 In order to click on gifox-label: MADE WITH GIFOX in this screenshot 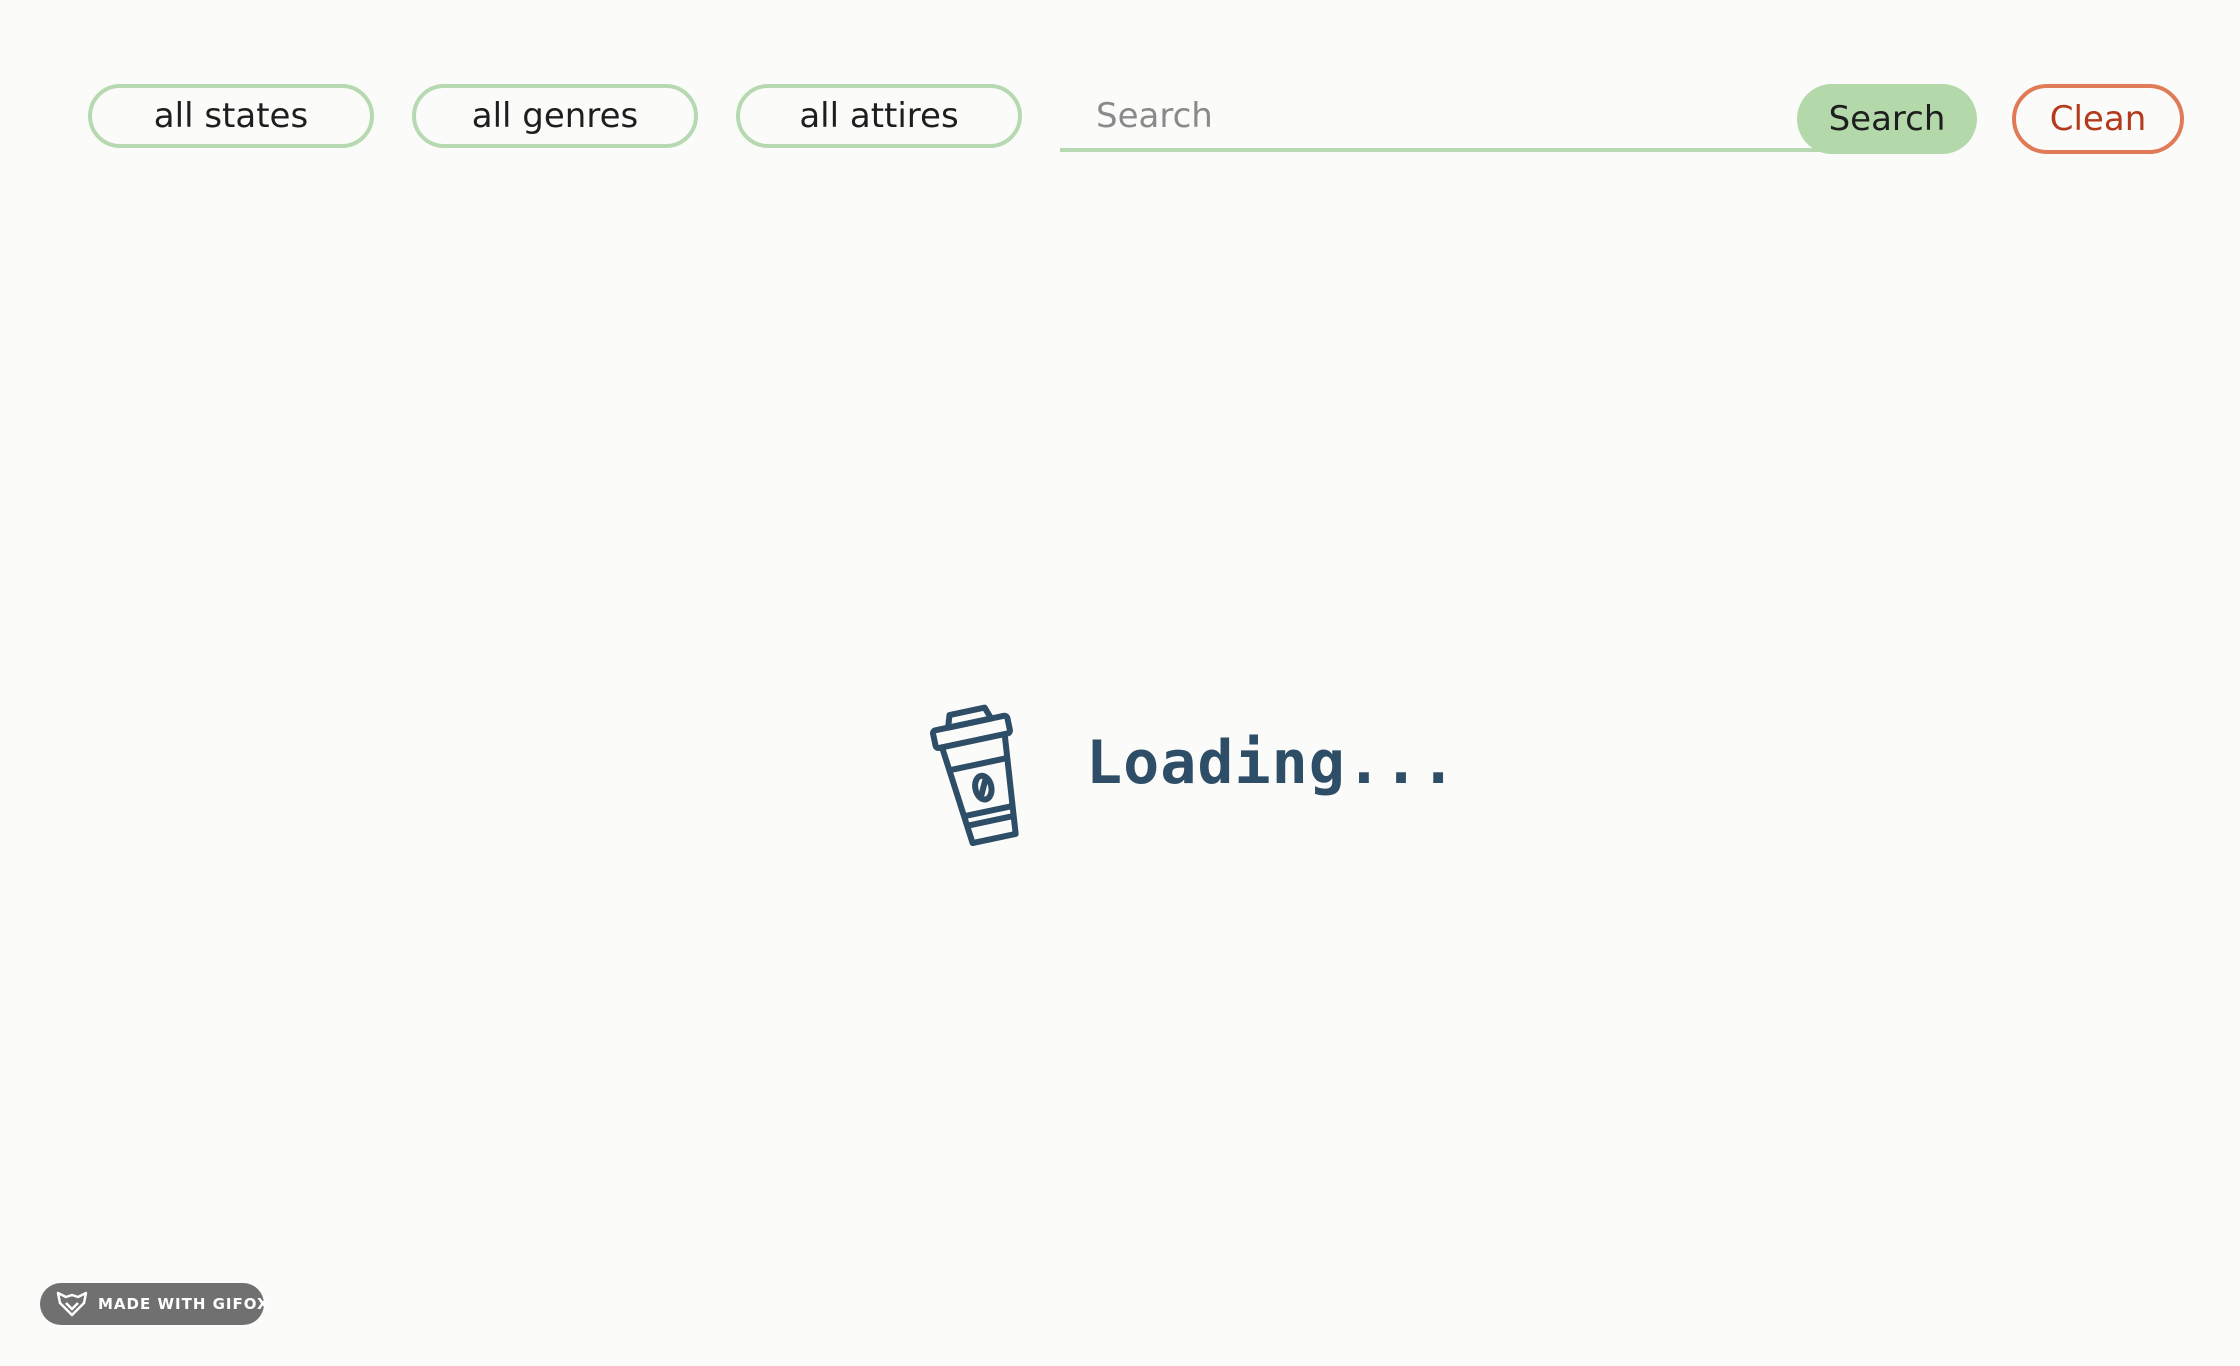, I will do `click(184, 1304)`.